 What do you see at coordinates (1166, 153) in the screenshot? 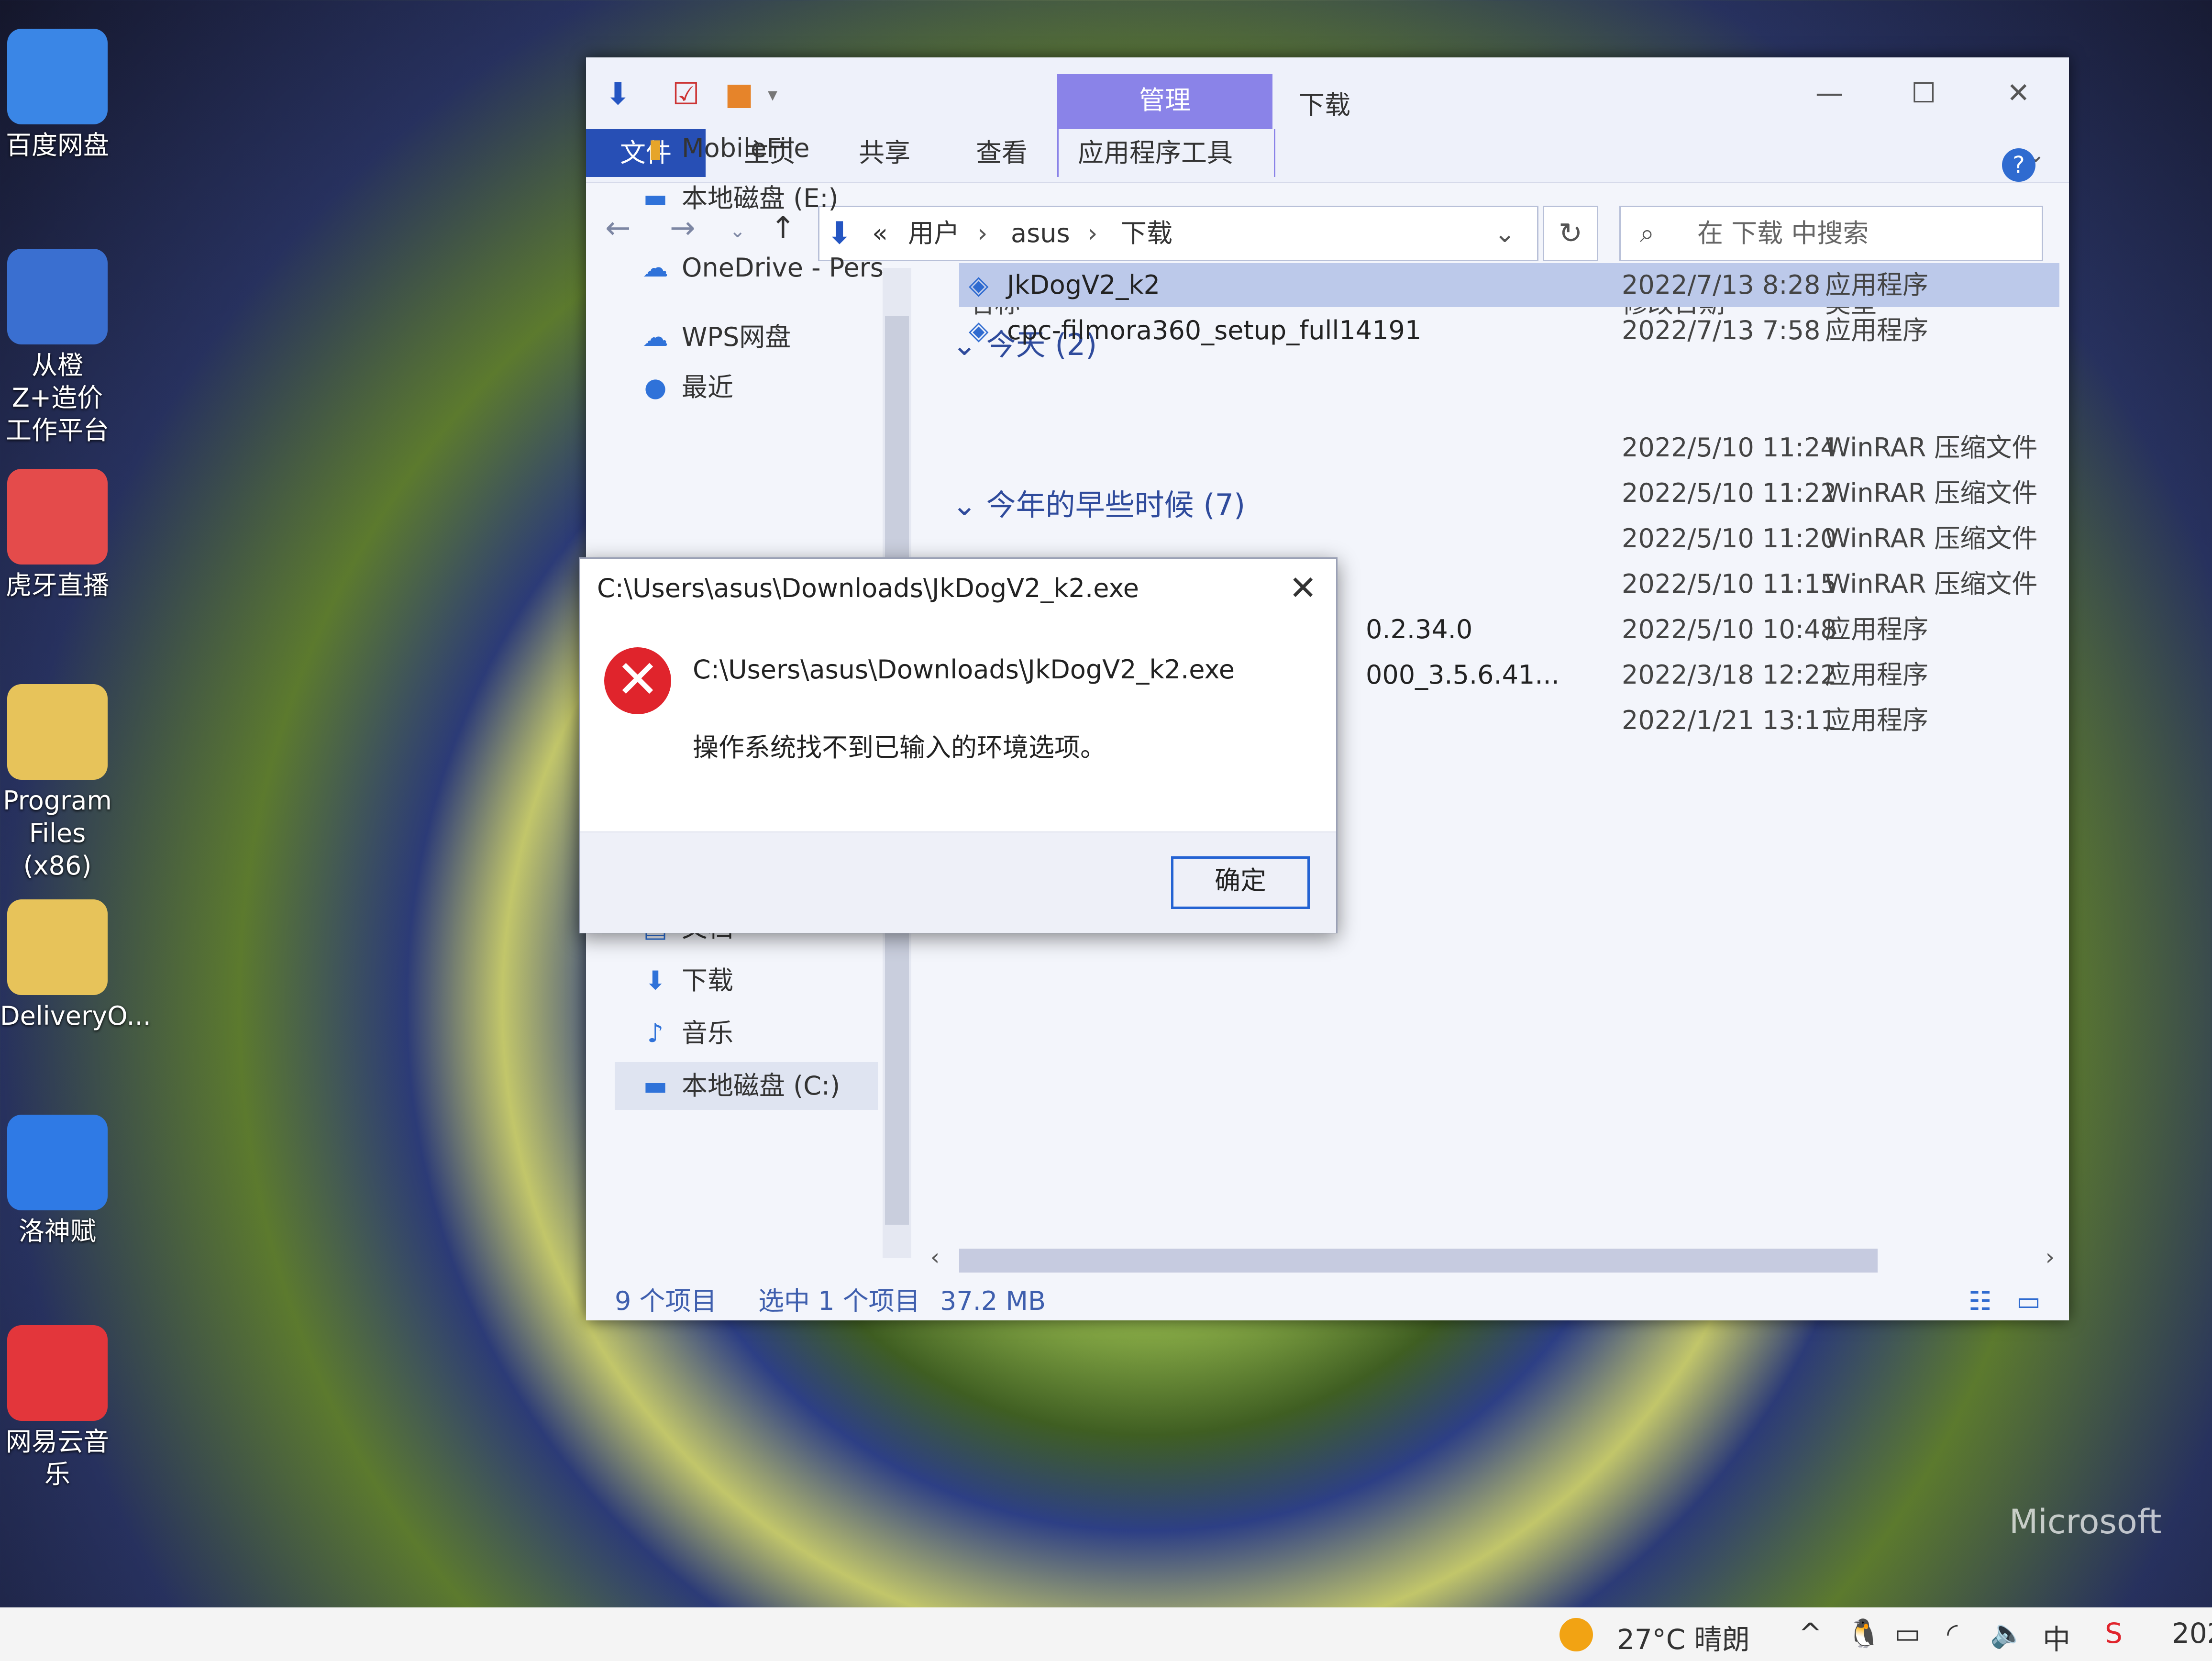
I see `tab-app-tools: 应用程序工具` at bounding box center [1166, 153].